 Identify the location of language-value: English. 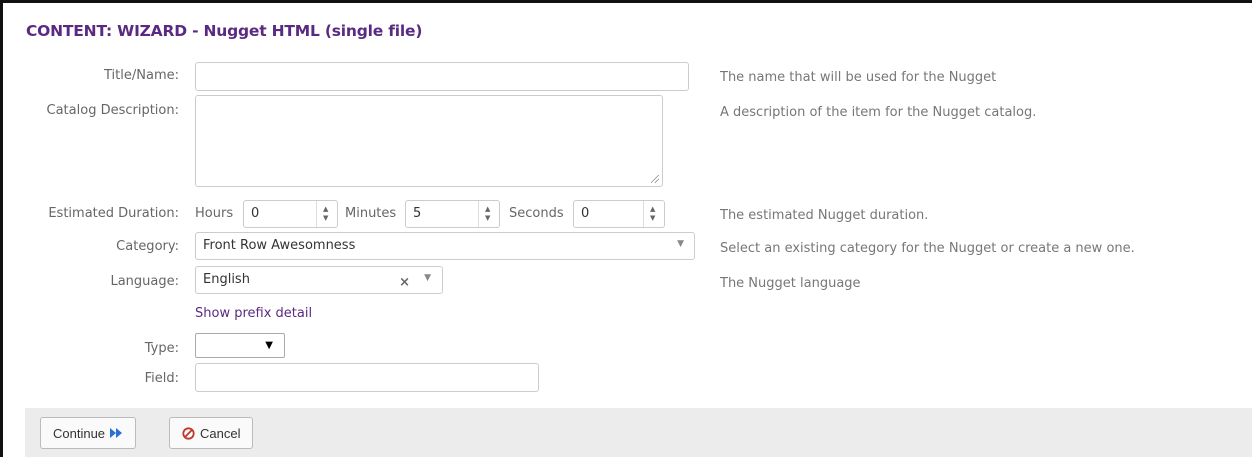
(226, 279).